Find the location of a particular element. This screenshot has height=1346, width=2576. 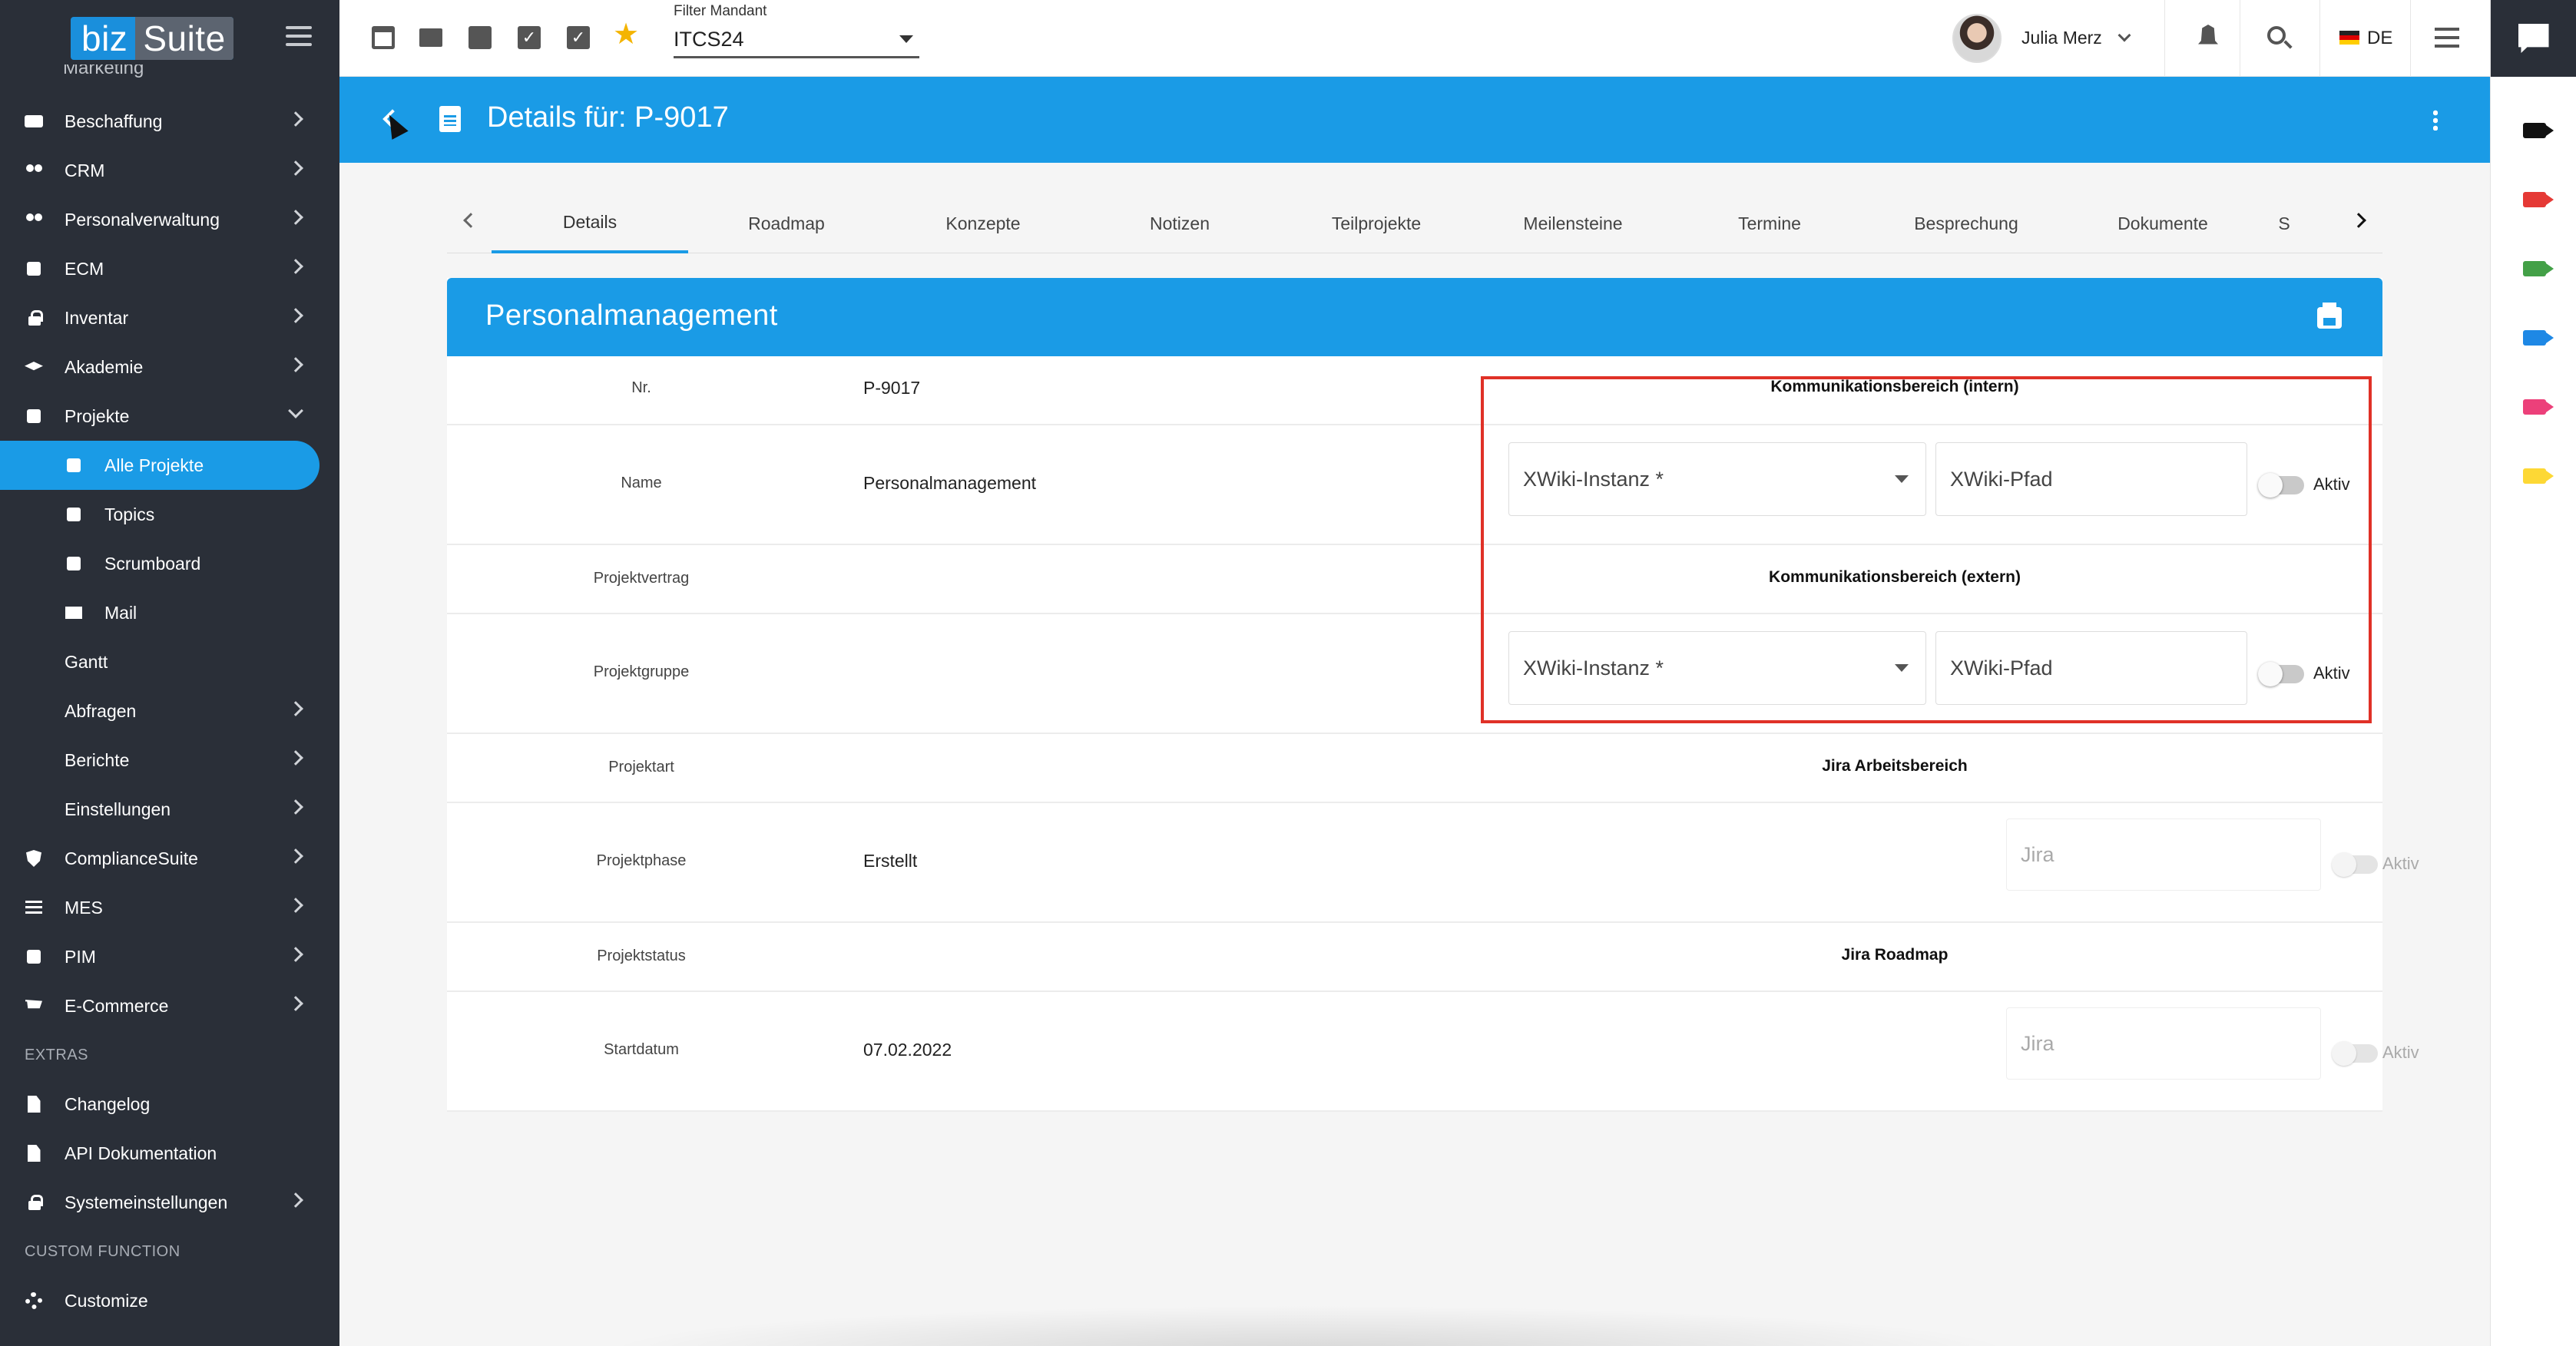

table-icon is located at coordinates (34, 957).